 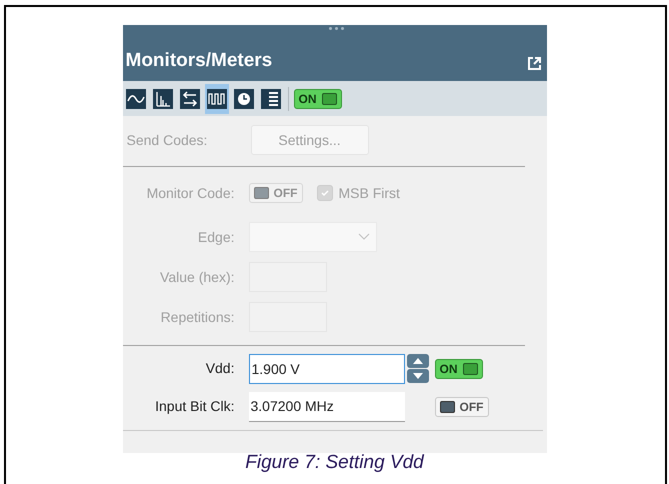 I want to click on field-label: Vdd:, so click(x=219, y=368).